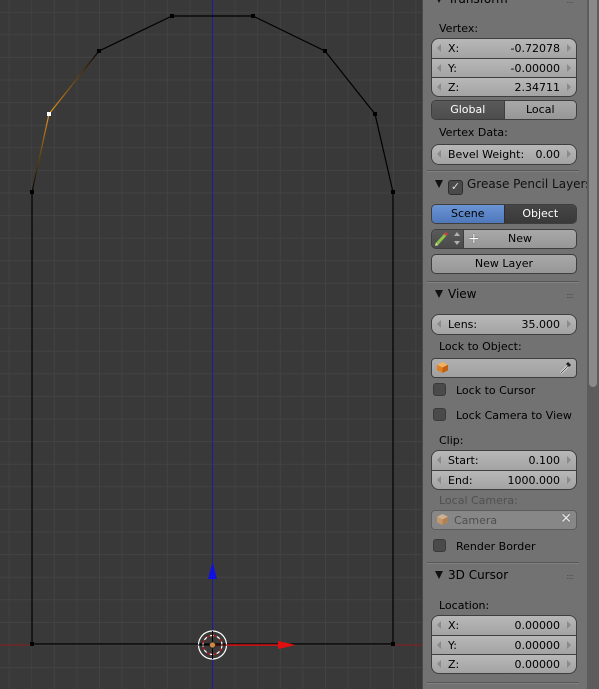 The height and width of the screenshot is (689, 599). What do you see at coordinates (49, 114) in the screenshot?
I see `mesh-vertex-selected` at bounding box center [49, 114].